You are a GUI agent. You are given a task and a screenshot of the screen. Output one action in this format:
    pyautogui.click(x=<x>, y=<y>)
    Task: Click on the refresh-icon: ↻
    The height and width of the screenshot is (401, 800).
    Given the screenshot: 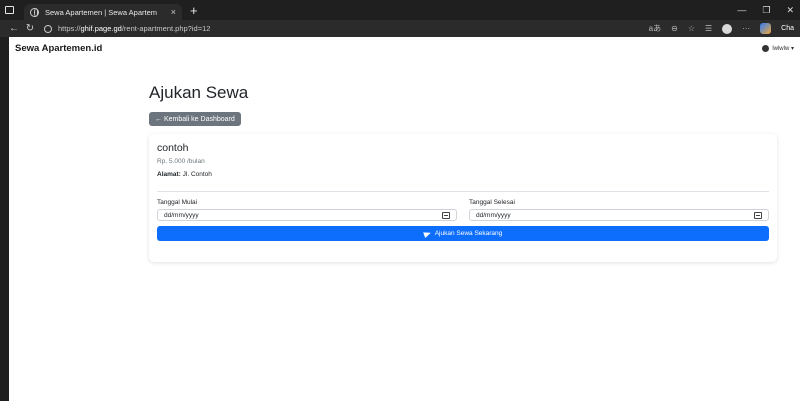 What is the action you would take?
    pyautogui.click(x=30, y=28)
    